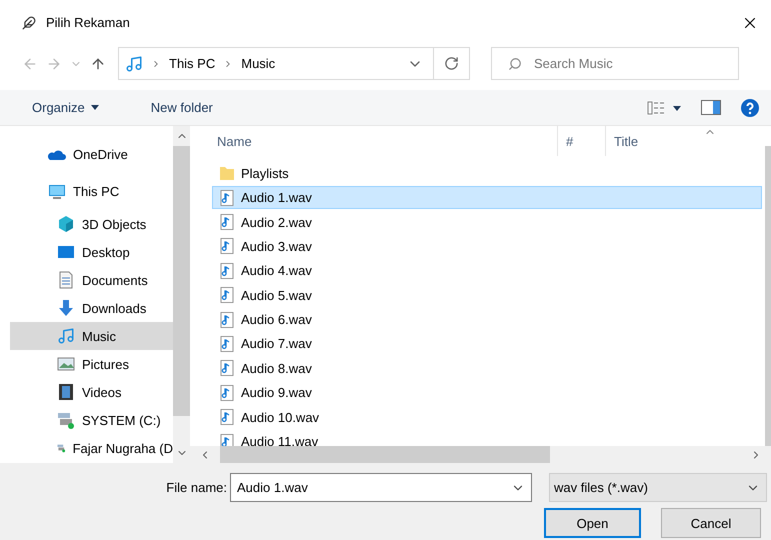  Describe the element at coordinates (276, 368) in the screenshot. I see `file-name: Audio 8.wav` at that location.